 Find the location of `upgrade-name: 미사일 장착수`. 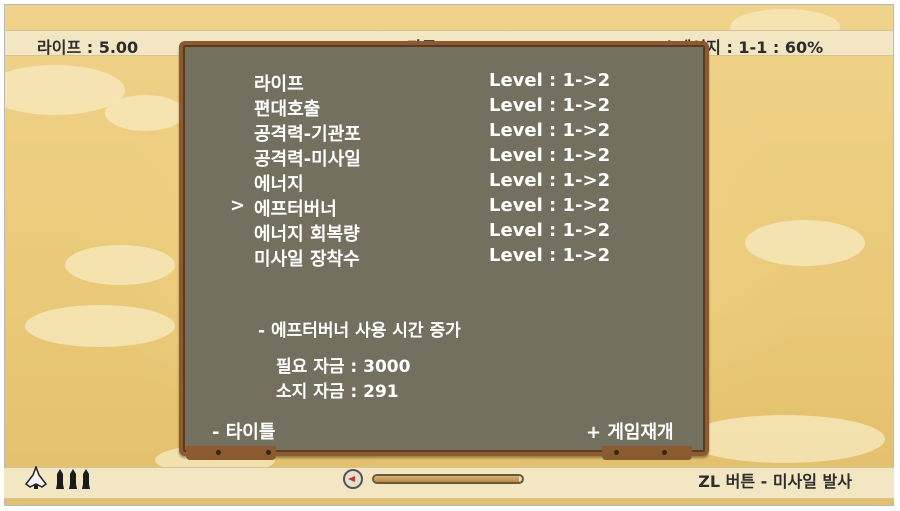

upgrade-name: 미사일 장착수 is located at coordinates (307, 259).